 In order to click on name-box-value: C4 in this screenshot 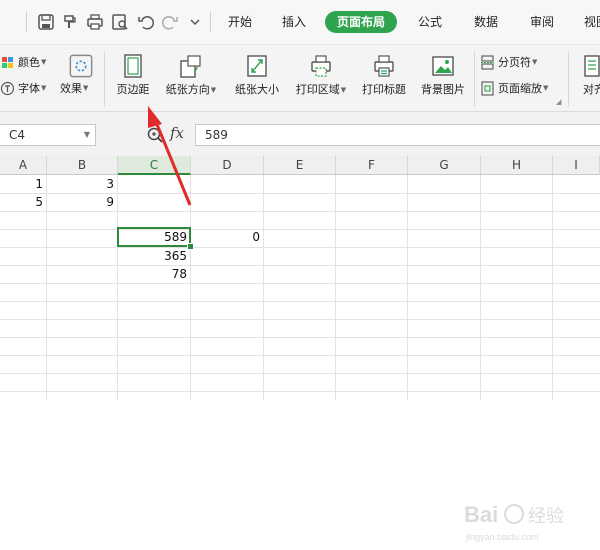, I will do `click(17, 135)`.